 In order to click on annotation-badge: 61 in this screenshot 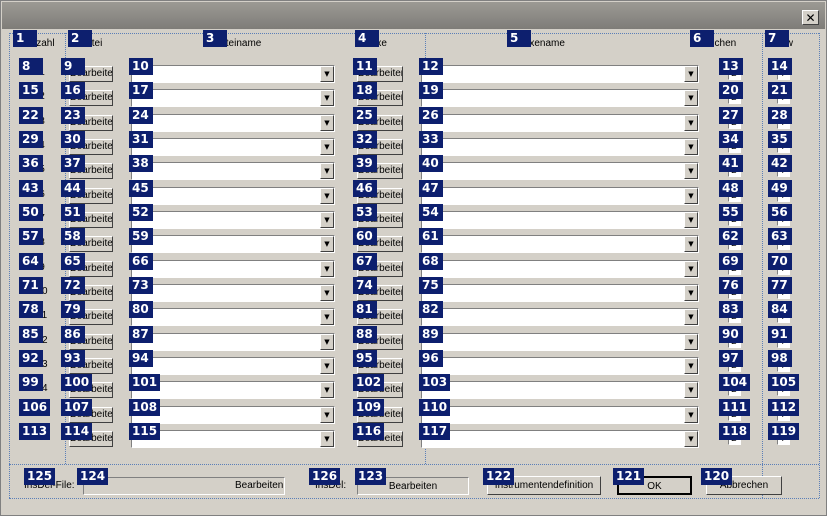, I will do `click(431, 236)`.